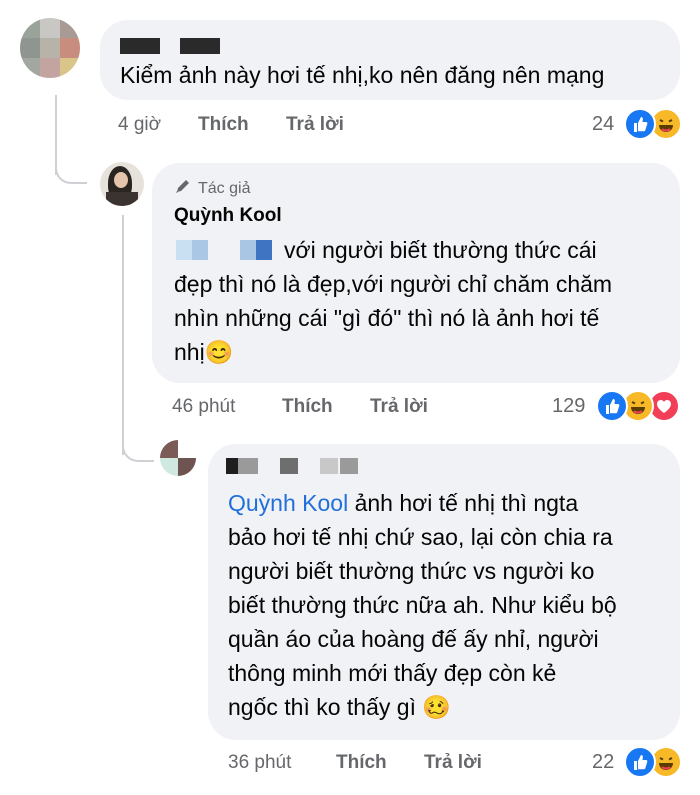 The image size is (700, 795). I want to click on reaction-count: 129, so click(568, 406).